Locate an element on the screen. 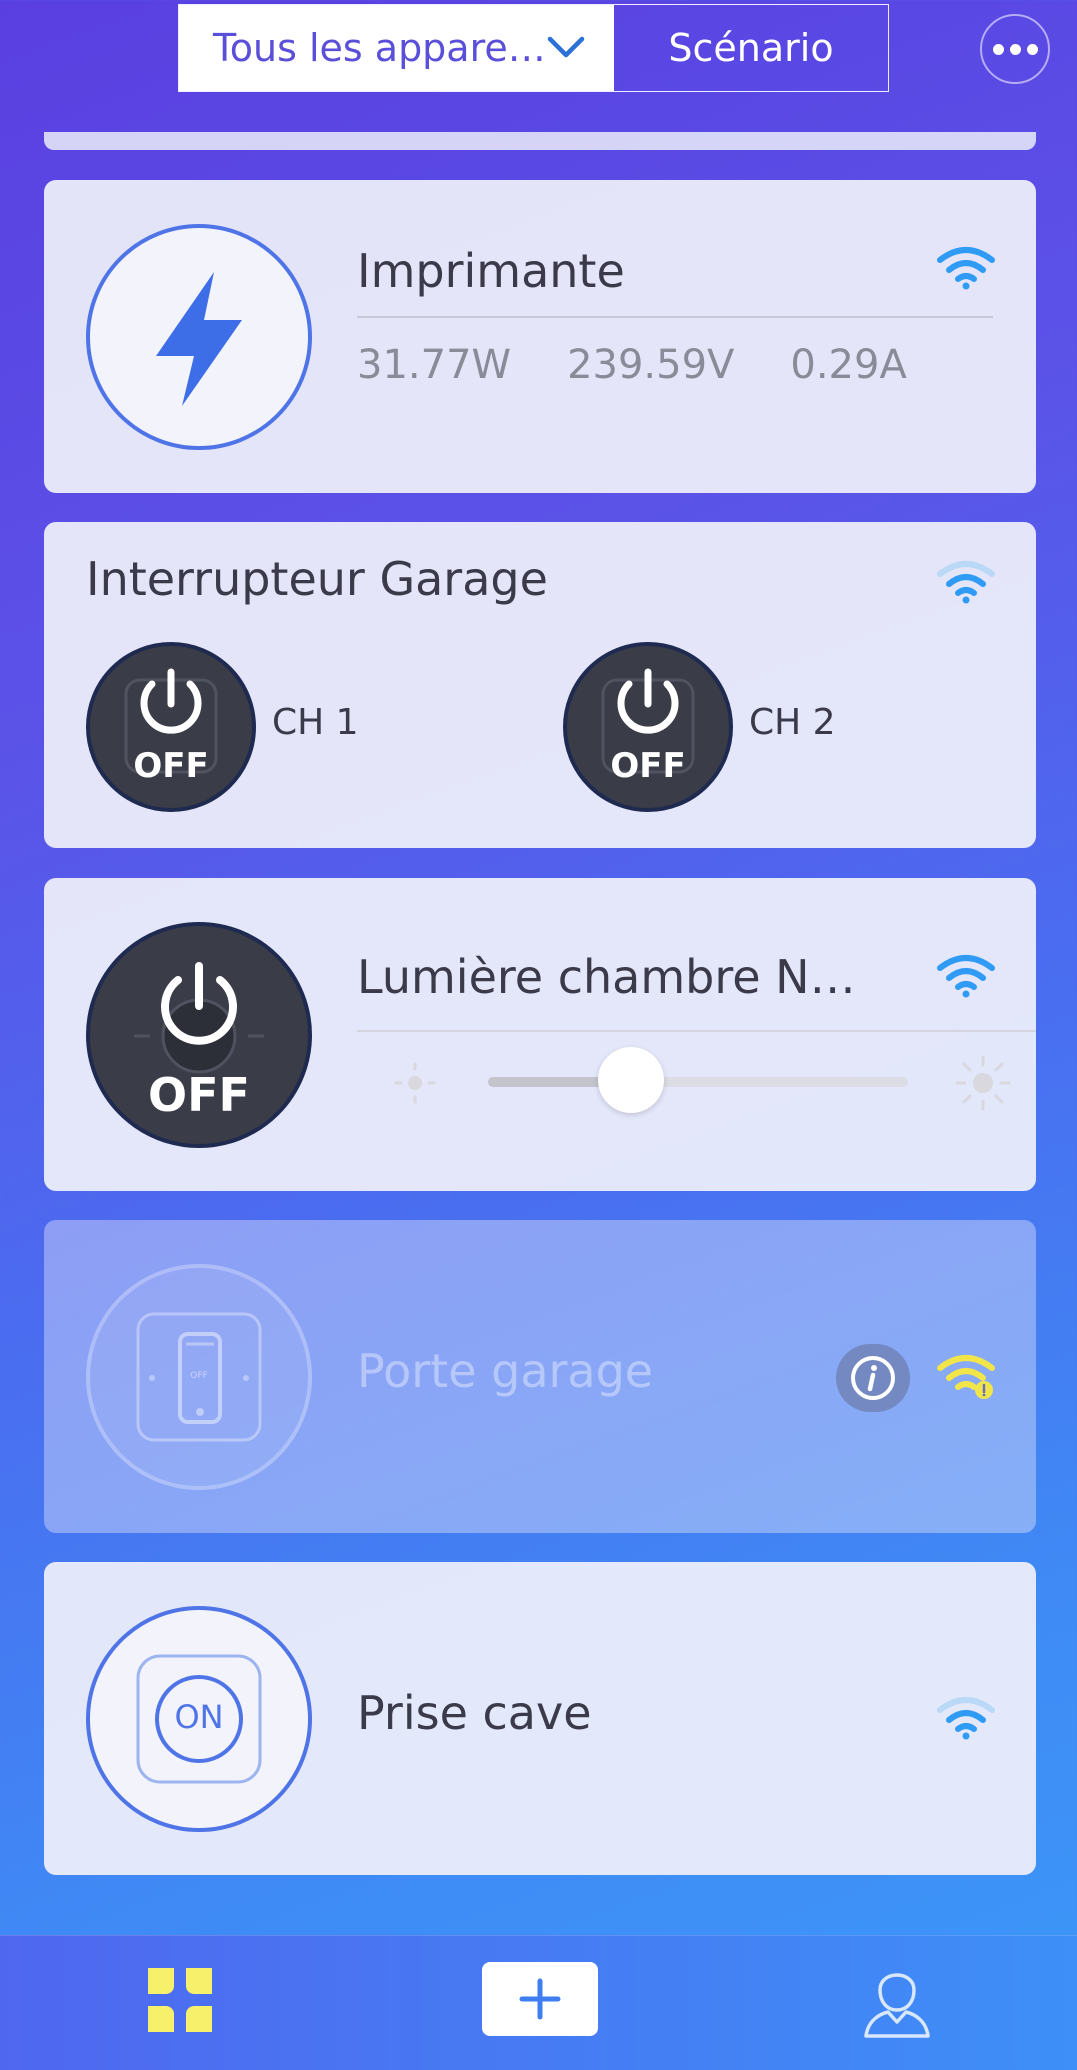 This screenshot has height=2070, width=1077. wifi-warning-icon is located at coordinates (966, 1377).